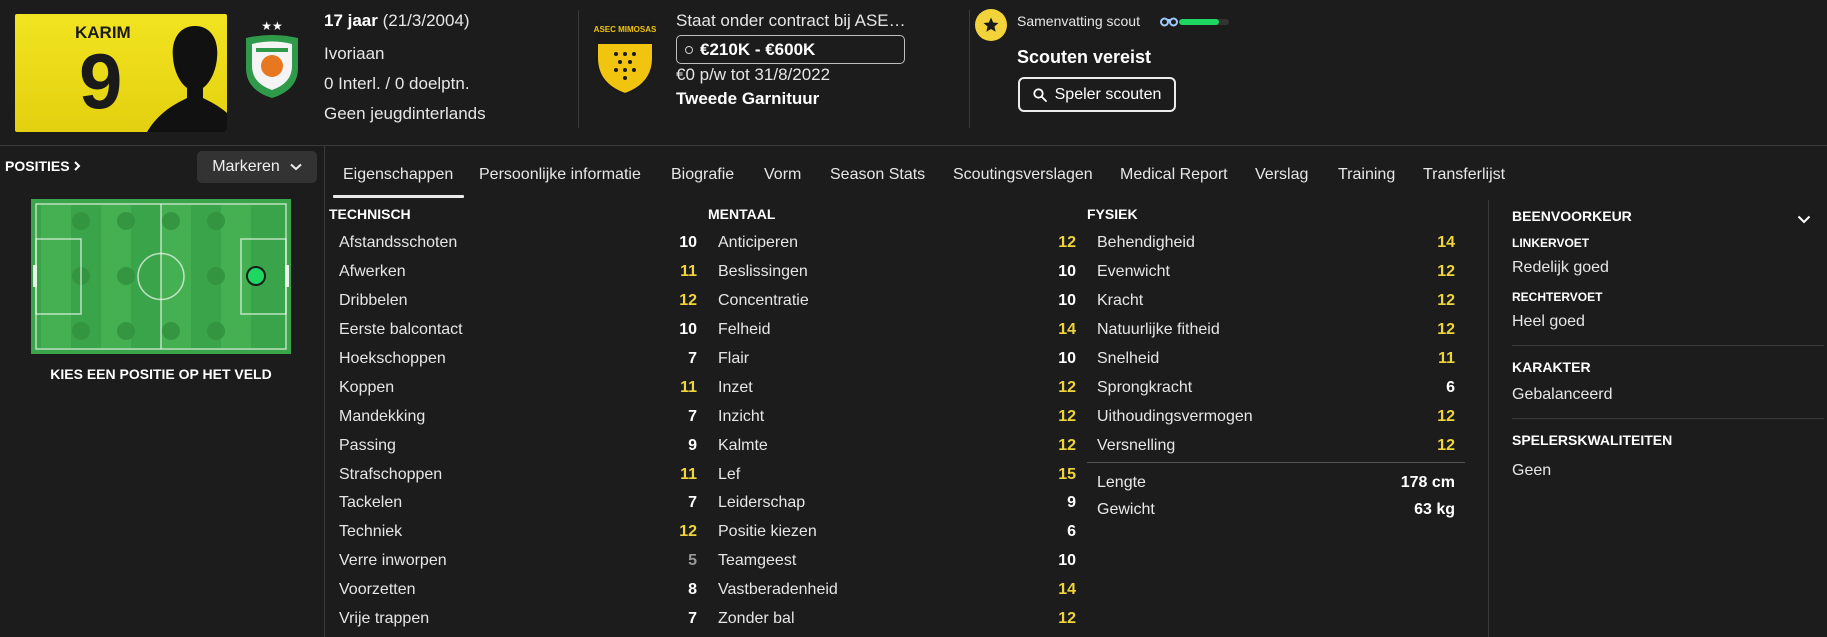 This screenshot has height=637, width=1827. I want to click on attribute-name: Mandekking, so click(382, 416).